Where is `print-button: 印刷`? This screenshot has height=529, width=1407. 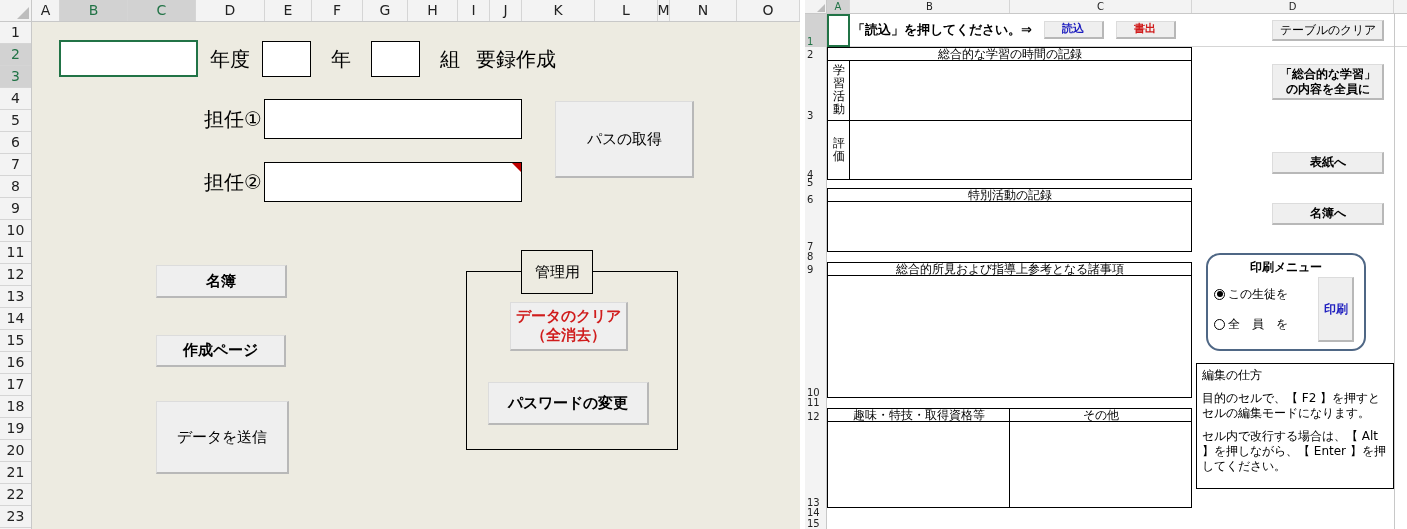
print-button: 印刷 is located at coordinates (1336, 309).